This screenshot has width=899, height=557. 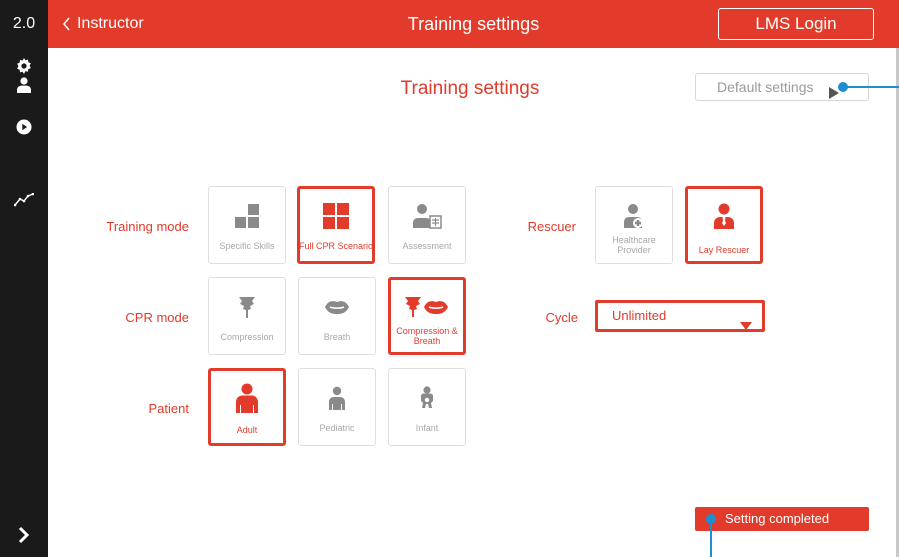 I want to click on cycle-dropdown: Unlimited, so click(x=680, y=316).